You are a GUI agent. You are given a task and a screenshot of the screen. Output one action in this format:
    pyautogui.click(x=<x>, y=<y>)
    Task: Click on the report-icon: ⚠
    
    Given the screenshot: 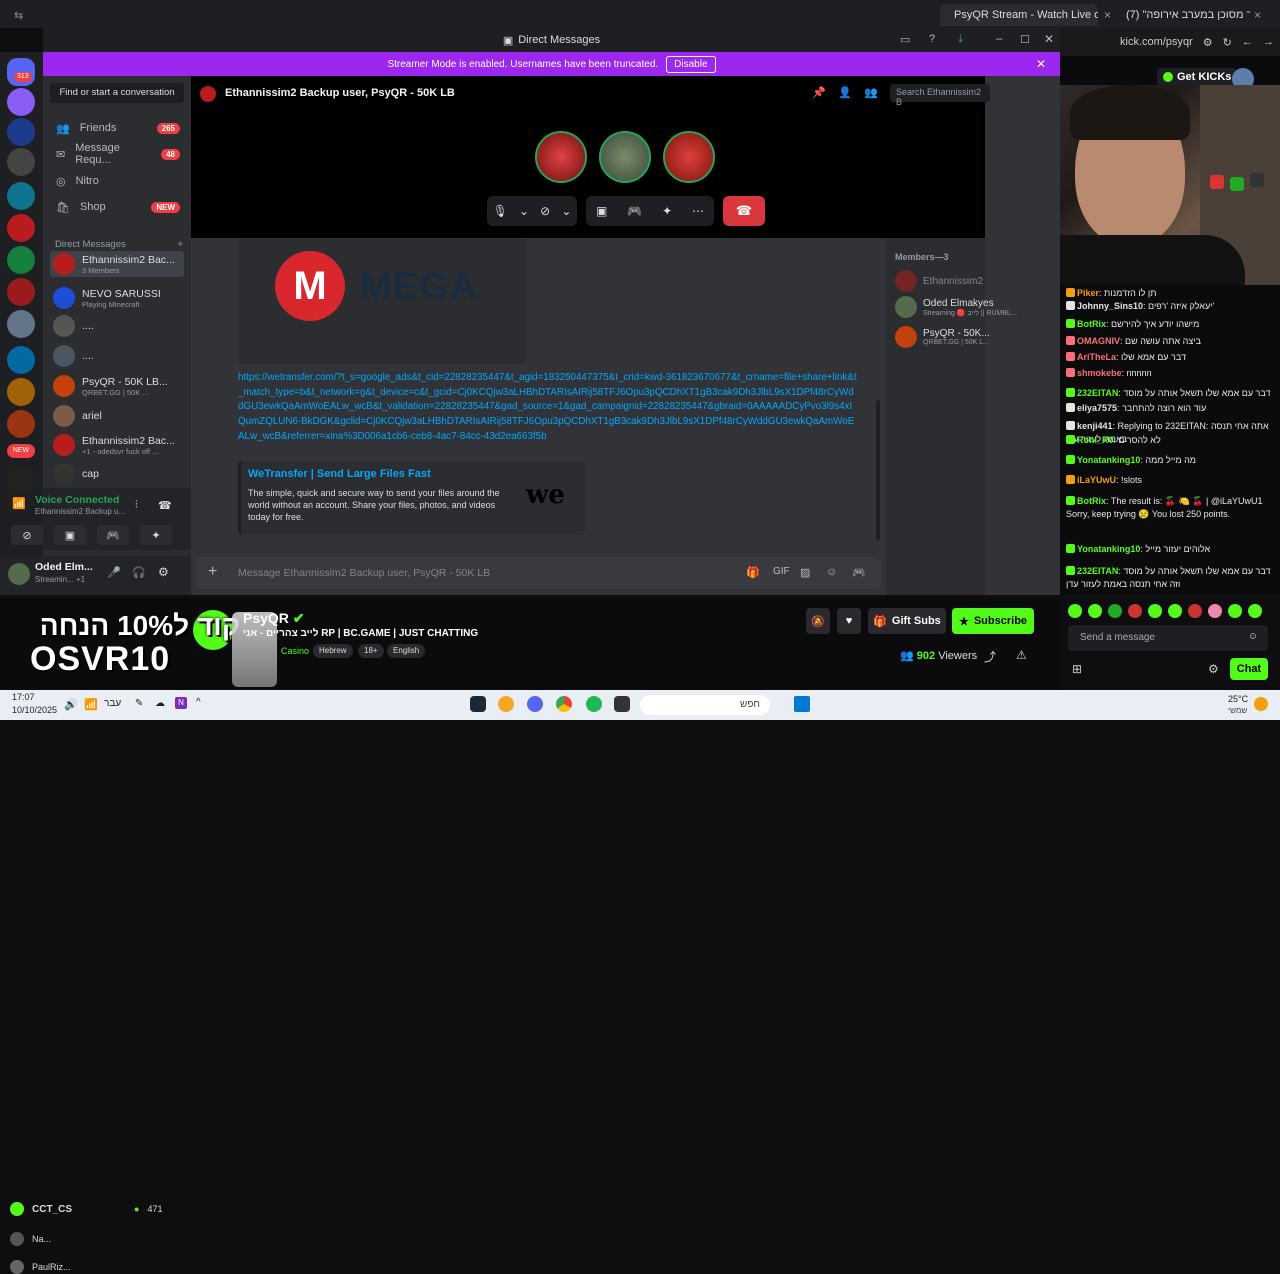 What is the action you would take?
    pyautogui.click(x=1021, y=655)
    